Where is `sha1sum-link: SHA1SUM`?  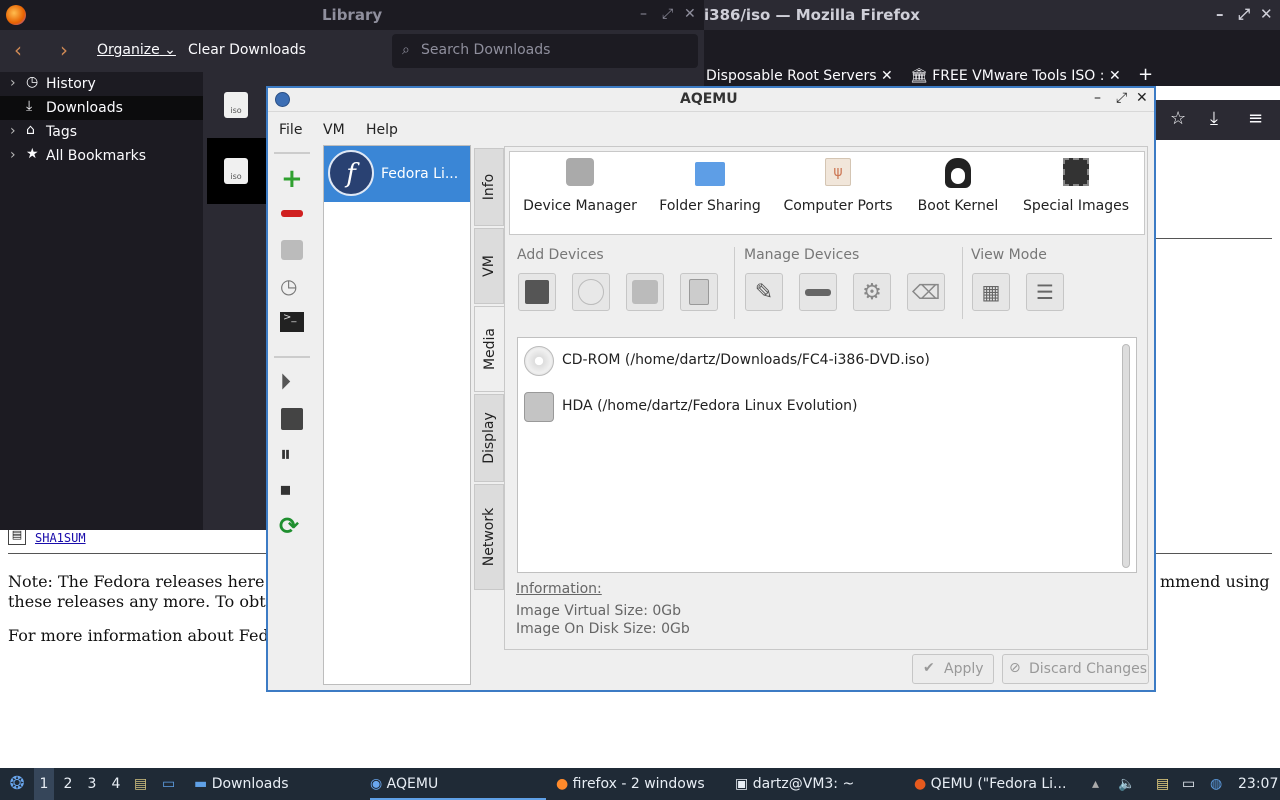 sha1sum-link: SHA1SUM is located at coordinates (60, 538).